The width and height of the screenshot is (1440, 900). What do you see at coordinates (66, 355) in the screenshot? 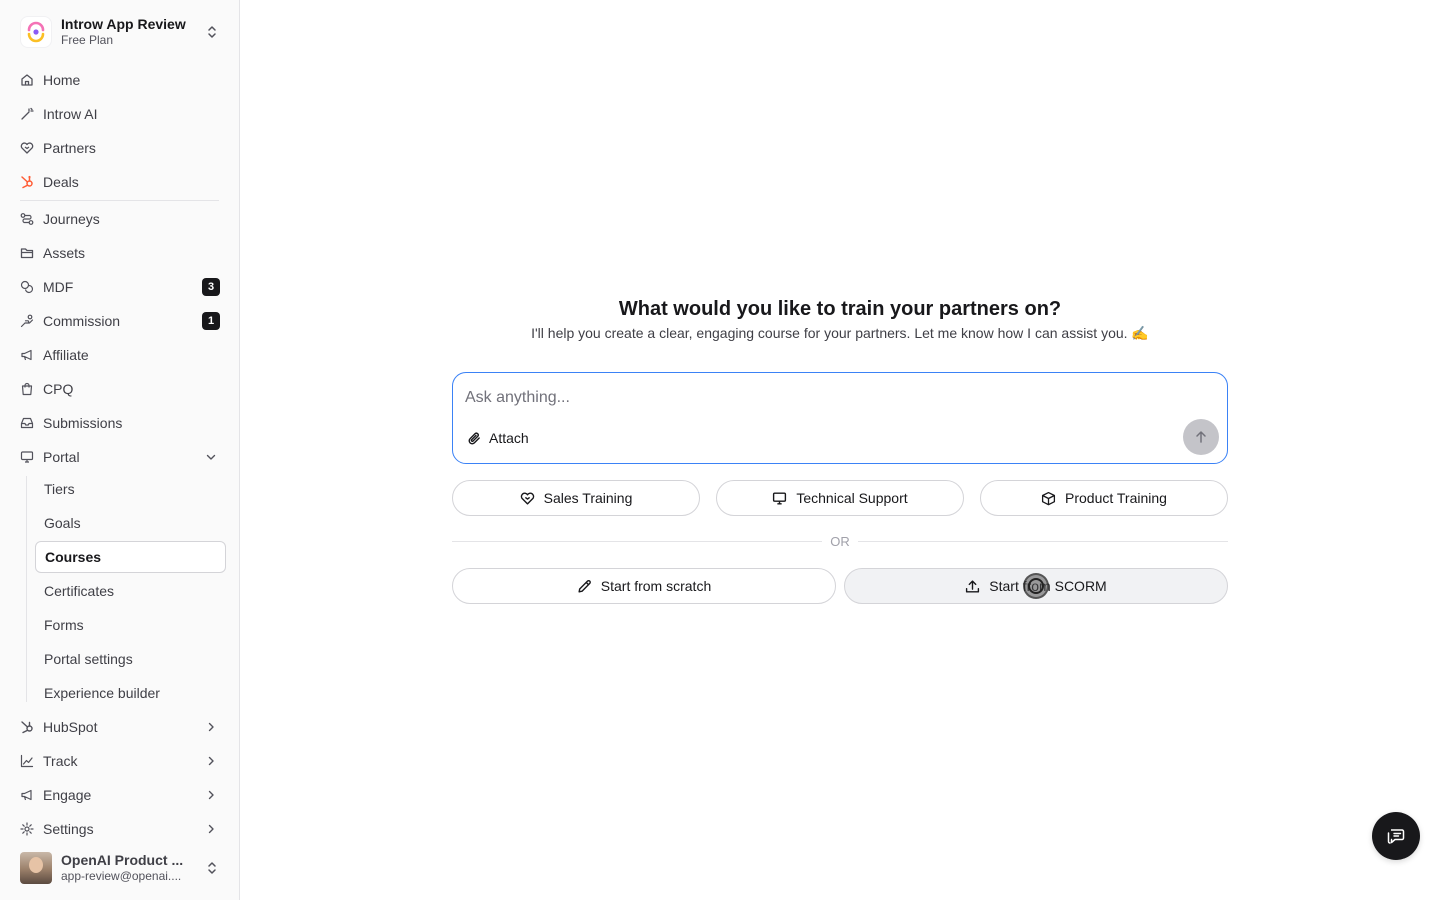
I see `nav-affiliate-label: Affiliate` at bounding box center [66, 355].